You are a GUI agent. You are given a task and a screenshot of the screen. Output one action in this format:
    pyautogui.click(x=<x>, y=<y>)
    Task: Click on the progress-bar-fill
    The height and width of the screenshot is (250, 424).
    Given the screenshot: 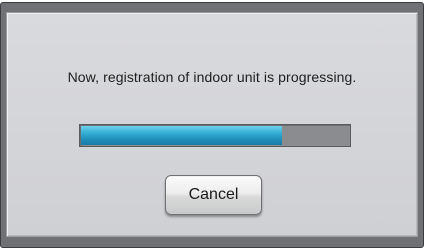 What is the action you would take?
    pyautogui.click(x=181, y=135)
    